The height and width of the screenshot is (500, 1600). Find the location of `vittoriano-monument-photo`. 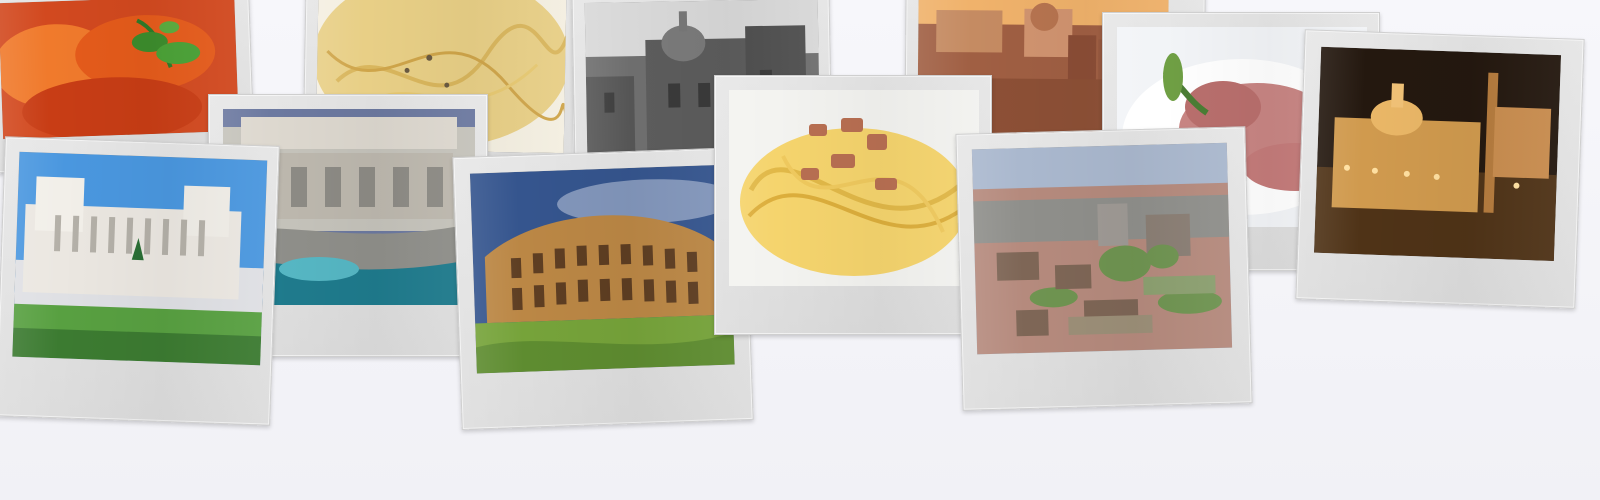

vittoriano-monument-photo is located at coordinates (140, 258).